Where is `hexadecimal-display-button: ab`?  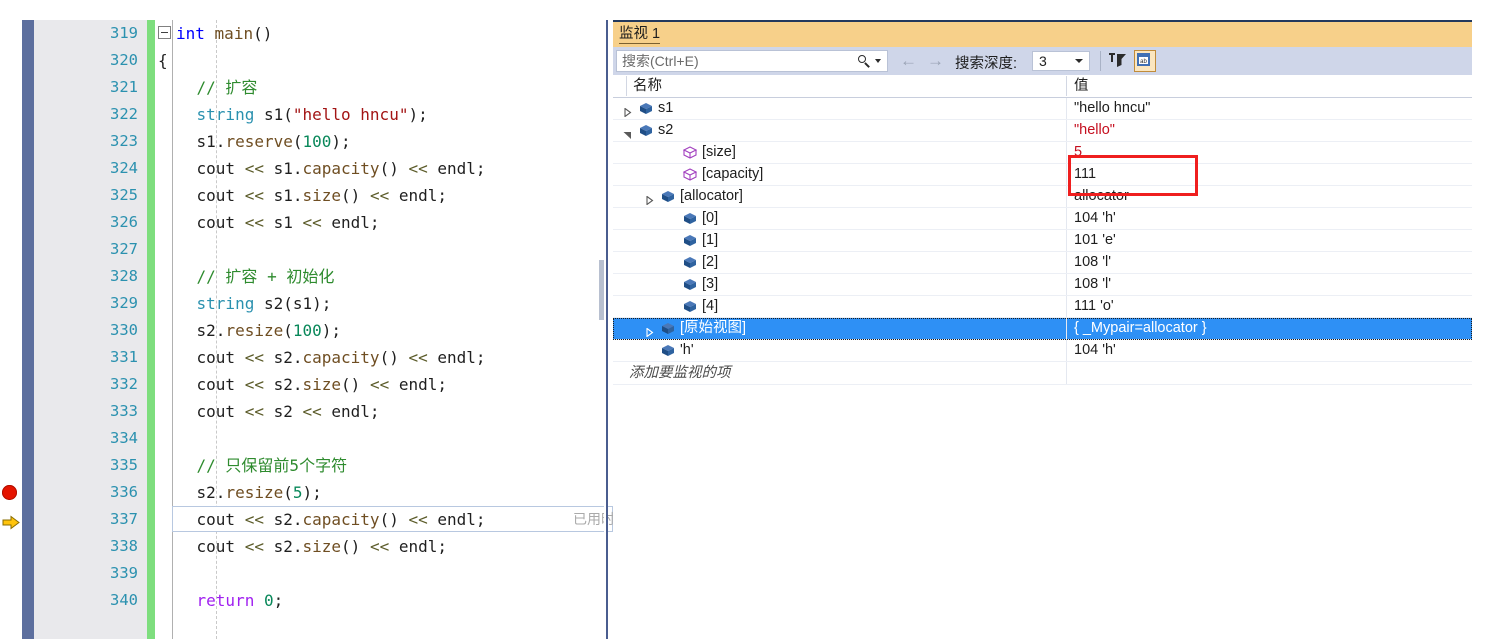
hexadecimal-display-button: ab is located at coordinates (1145, 61).